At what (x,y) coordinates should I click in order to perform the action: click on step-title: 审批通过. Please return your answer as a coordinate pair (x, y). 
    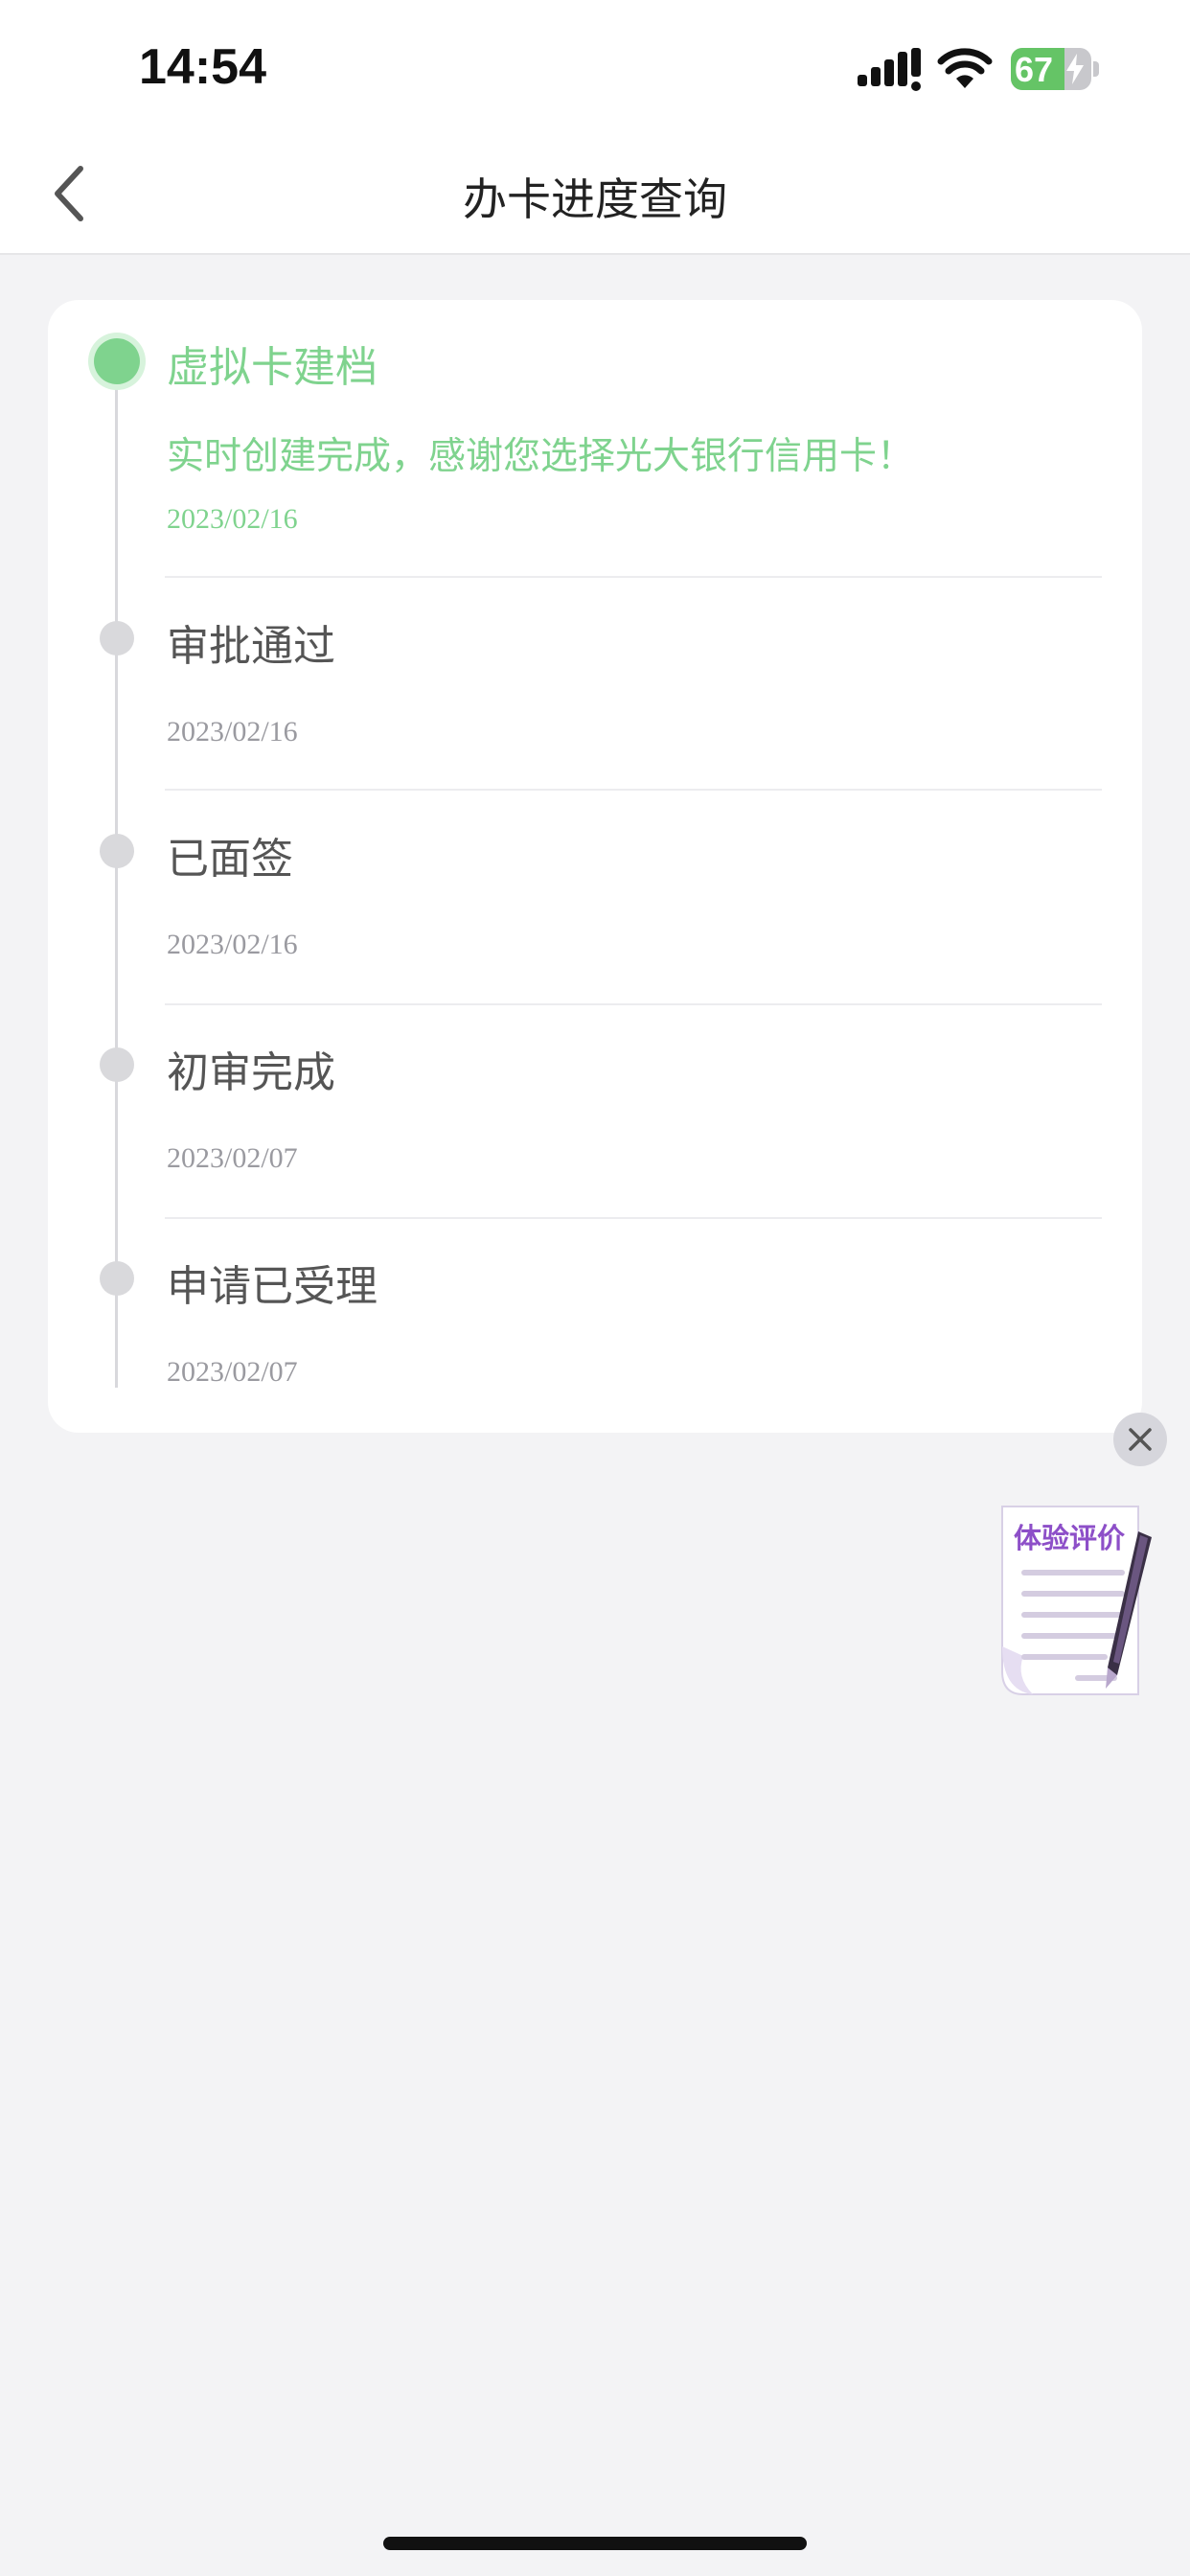
    Looking at the image, I should click on (251, 646).